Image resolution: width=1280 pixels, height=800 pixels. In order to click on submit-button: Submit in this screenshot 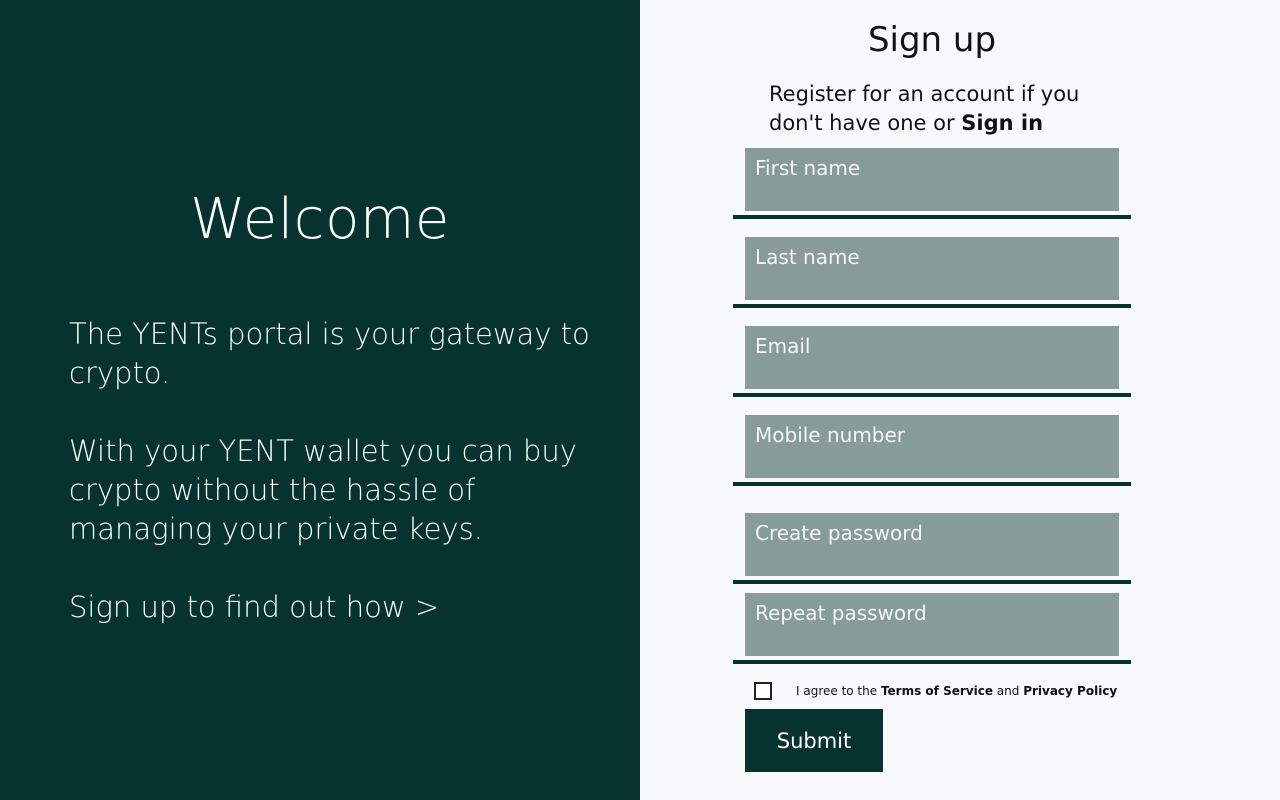, I will do `click(814, 740)`.